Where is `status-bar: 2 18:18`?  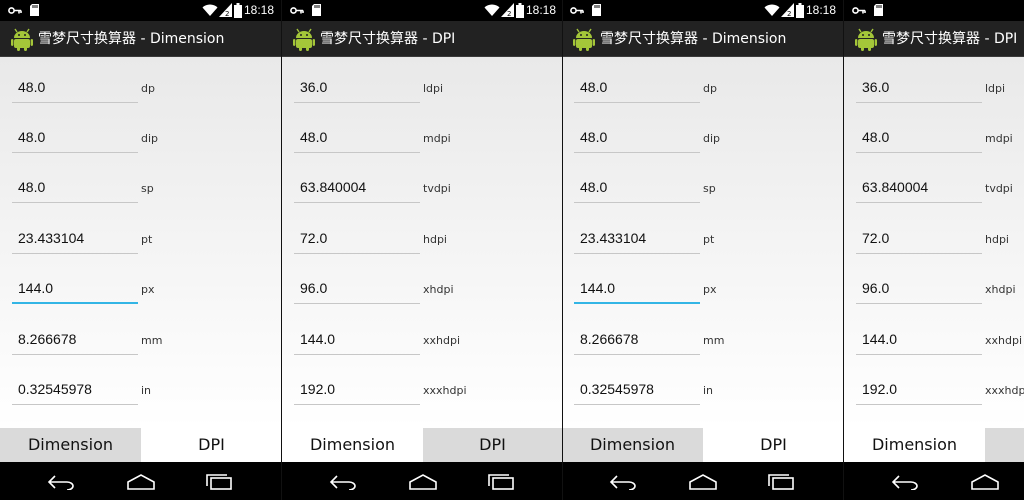 status-bar: 2 18:18 is located at coordinates (141, 10).